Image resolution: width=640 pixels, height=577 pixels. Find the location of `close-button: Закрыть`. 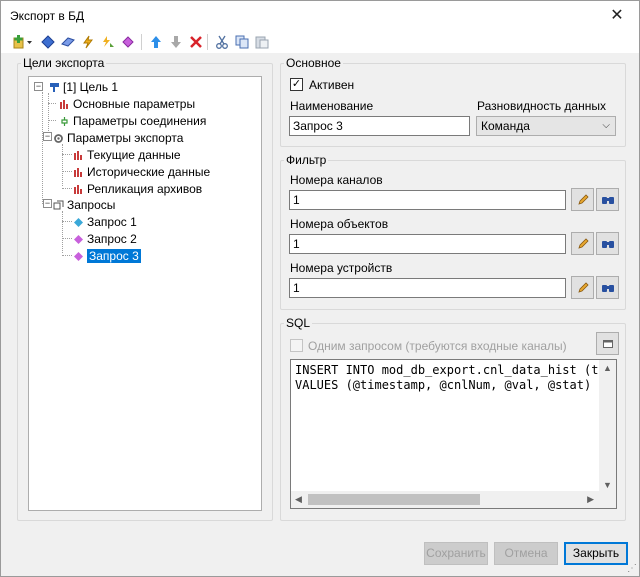

close-button: Закрыть is located at coordinates (596, 553).